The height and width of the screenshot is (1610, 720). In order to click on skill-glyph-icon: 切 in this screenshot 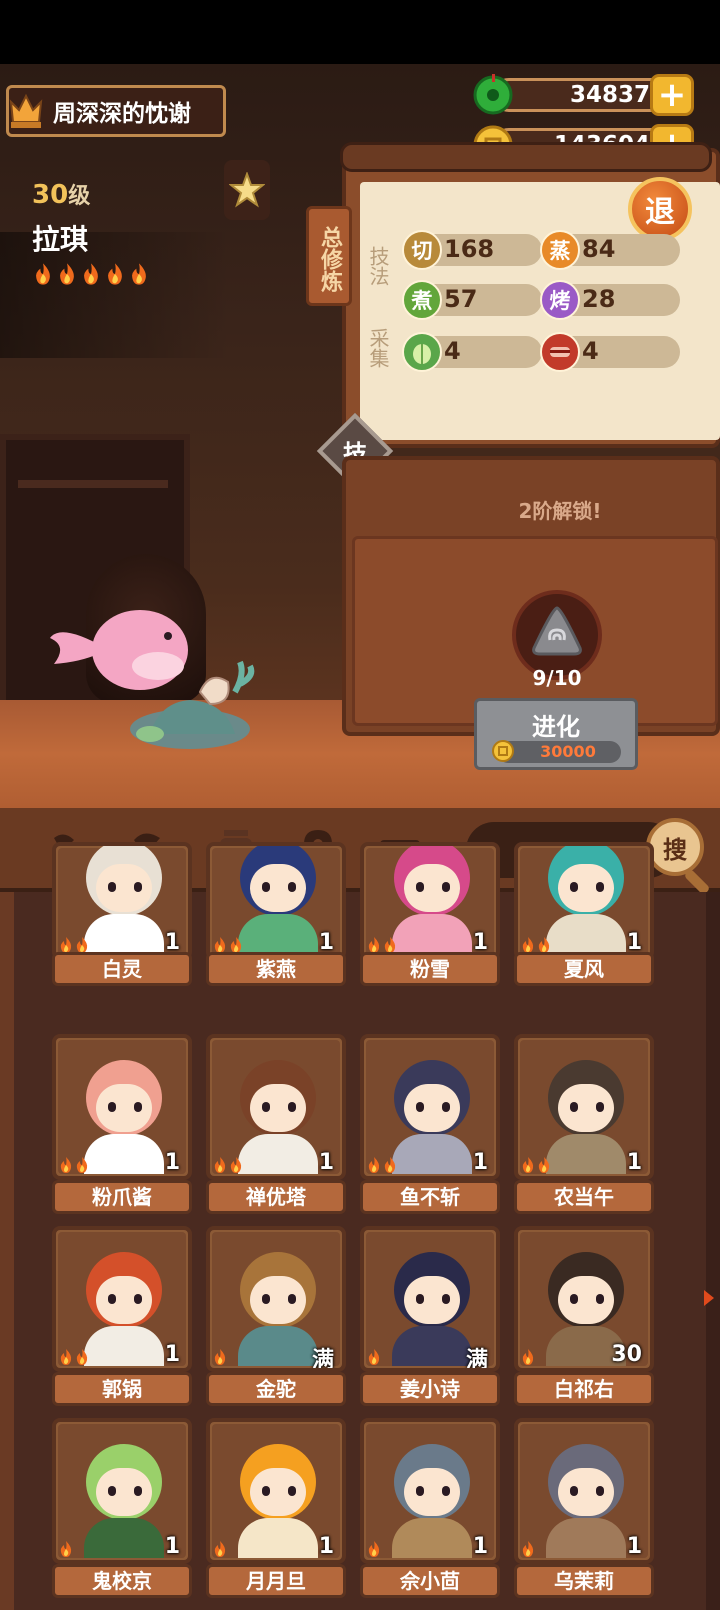, I will do `click(422, 250)`.